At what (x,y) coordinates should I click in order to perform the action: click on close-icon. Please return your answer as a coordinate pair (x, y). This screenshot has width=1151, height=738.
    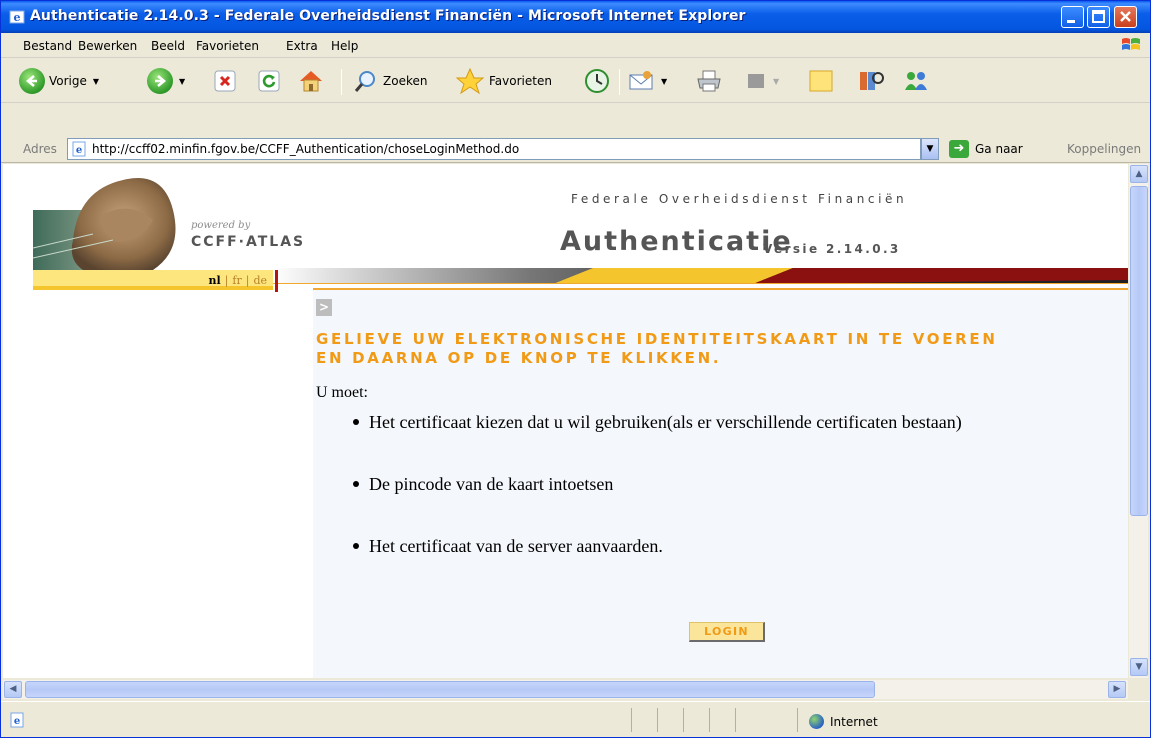
    Looking at the image, I should click on (1125, 16).